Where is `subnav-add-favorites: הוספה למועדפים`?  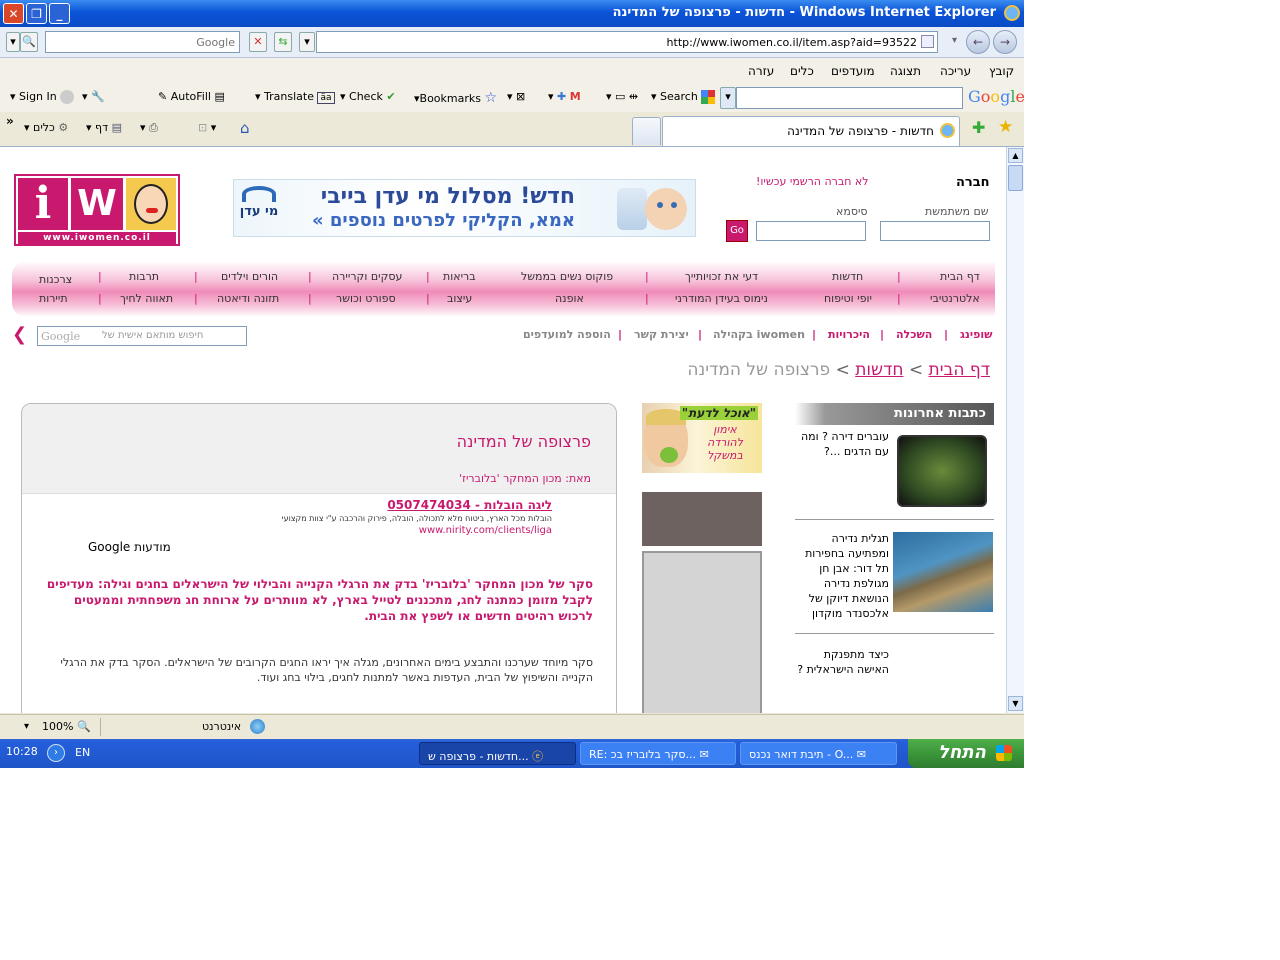 subnav-add-favorites: הוספה למועדפים is located at coordinates (567, 334).